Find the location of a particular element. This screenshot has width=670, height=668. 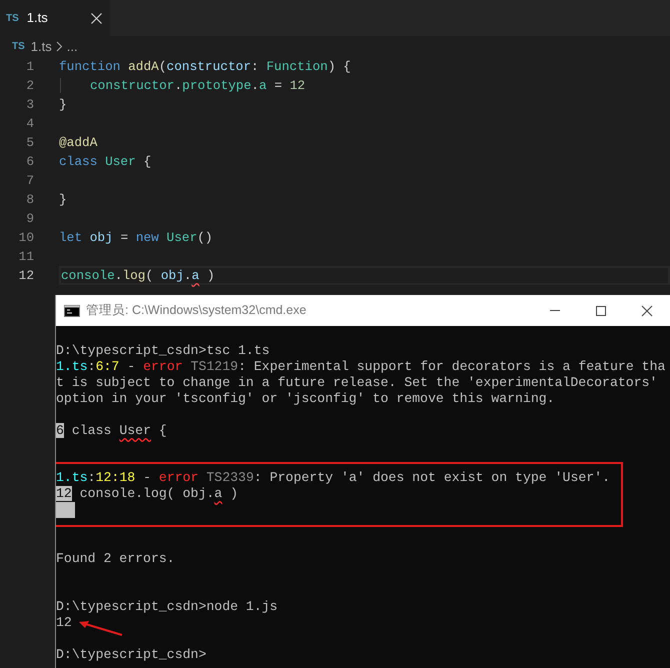

code-line: class User { is located at coordinates (105, 161).